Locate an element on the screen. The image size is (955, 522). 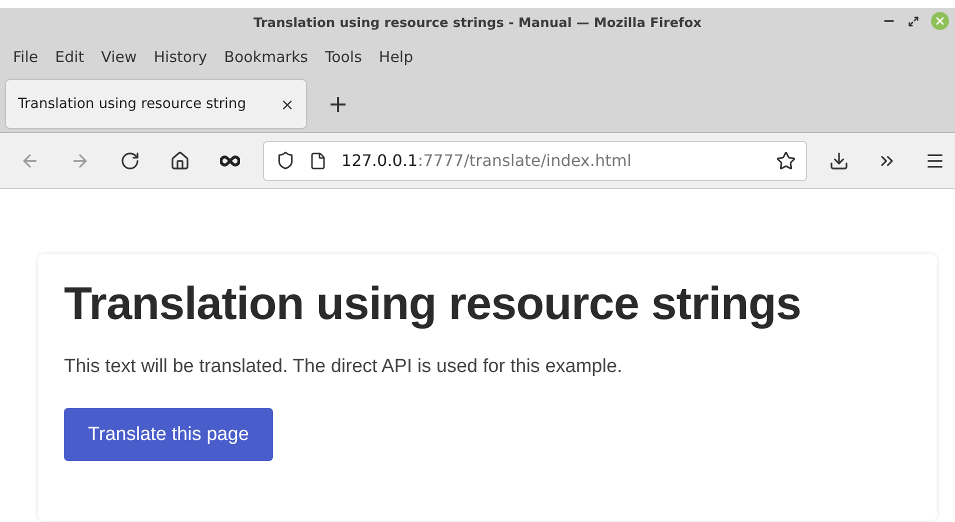
restore-icon is located at coordinates (913, 21).